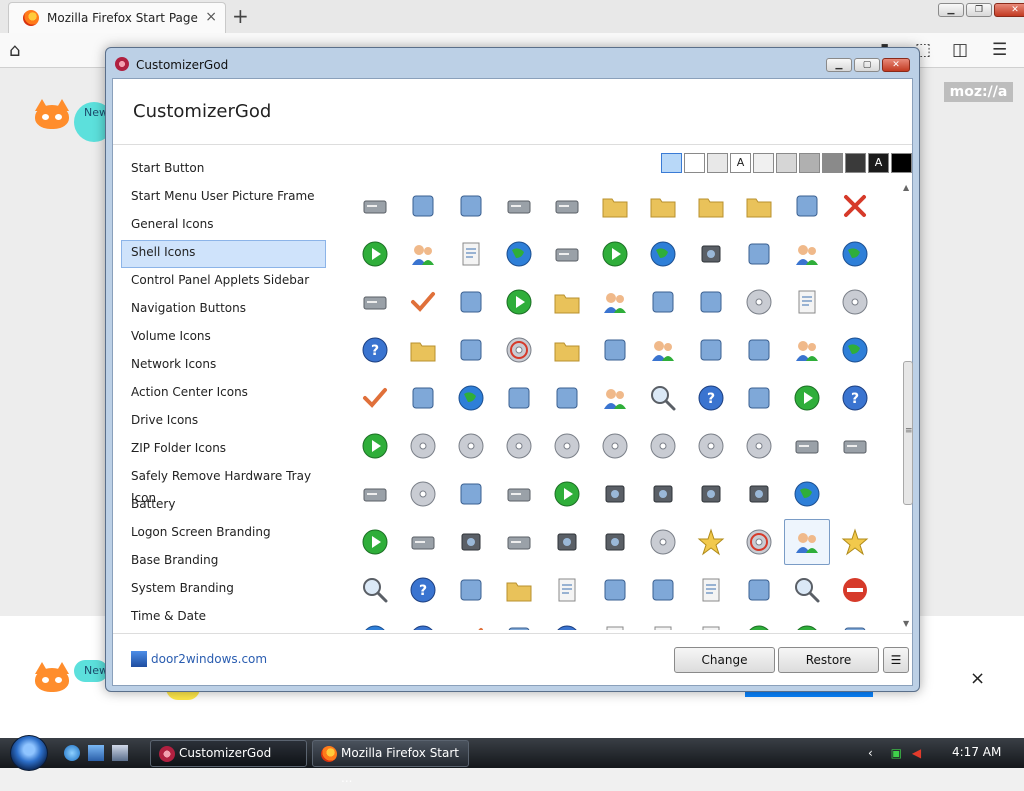 The image size is (1024, 791). I want to click on menu-icon: ☰, so click(999, 50).